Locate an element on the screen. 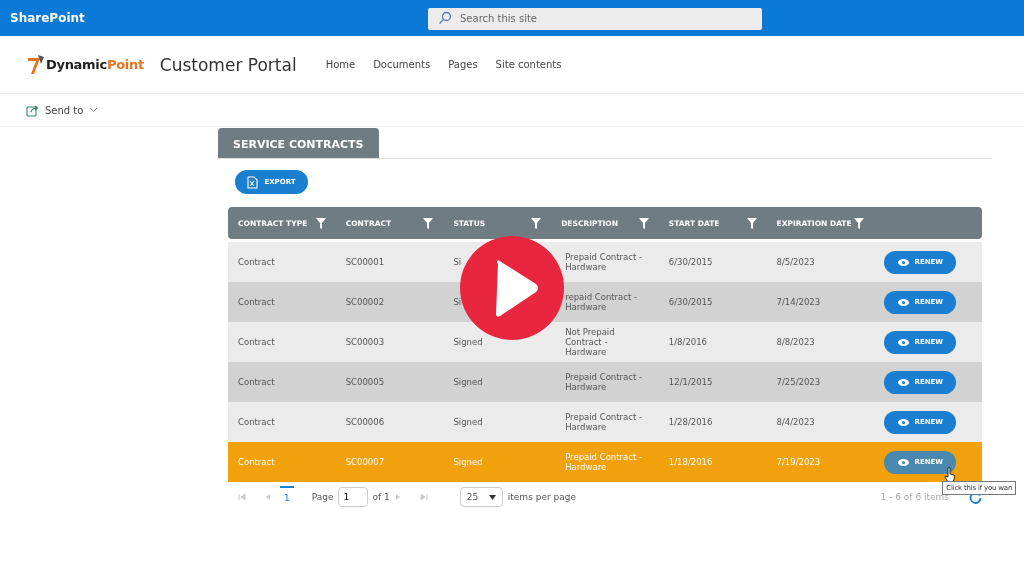 The image size is (1024, 576). table-cell: Not Prepaid Contract - Hardware is located at coordinates (590, 342).